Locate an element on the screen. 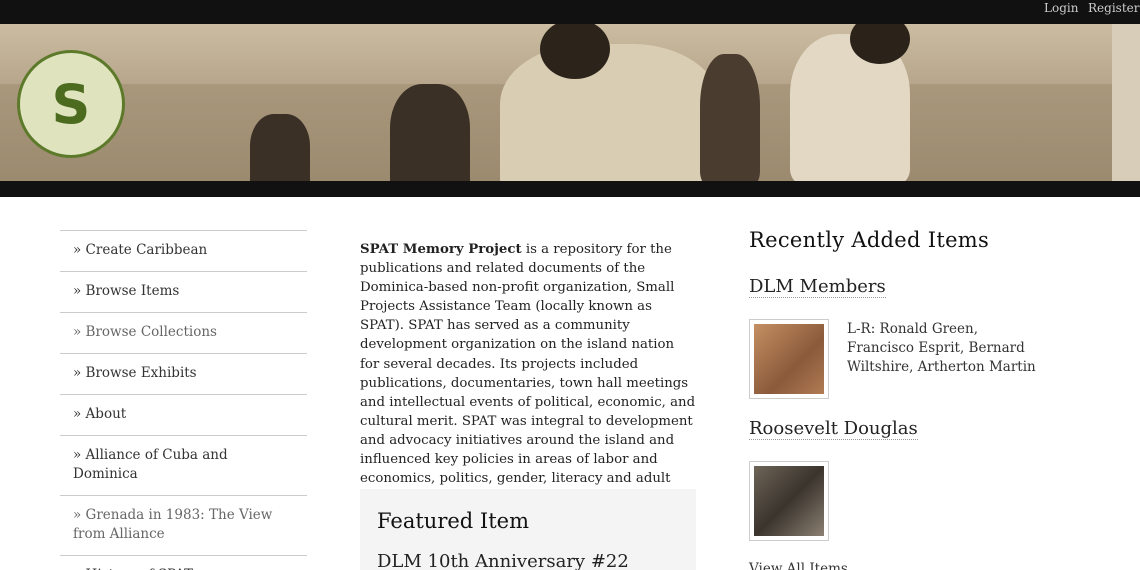  sidebar-item-browse-exhibits: » Browse Exhibits is located at coordinates (183, 374).